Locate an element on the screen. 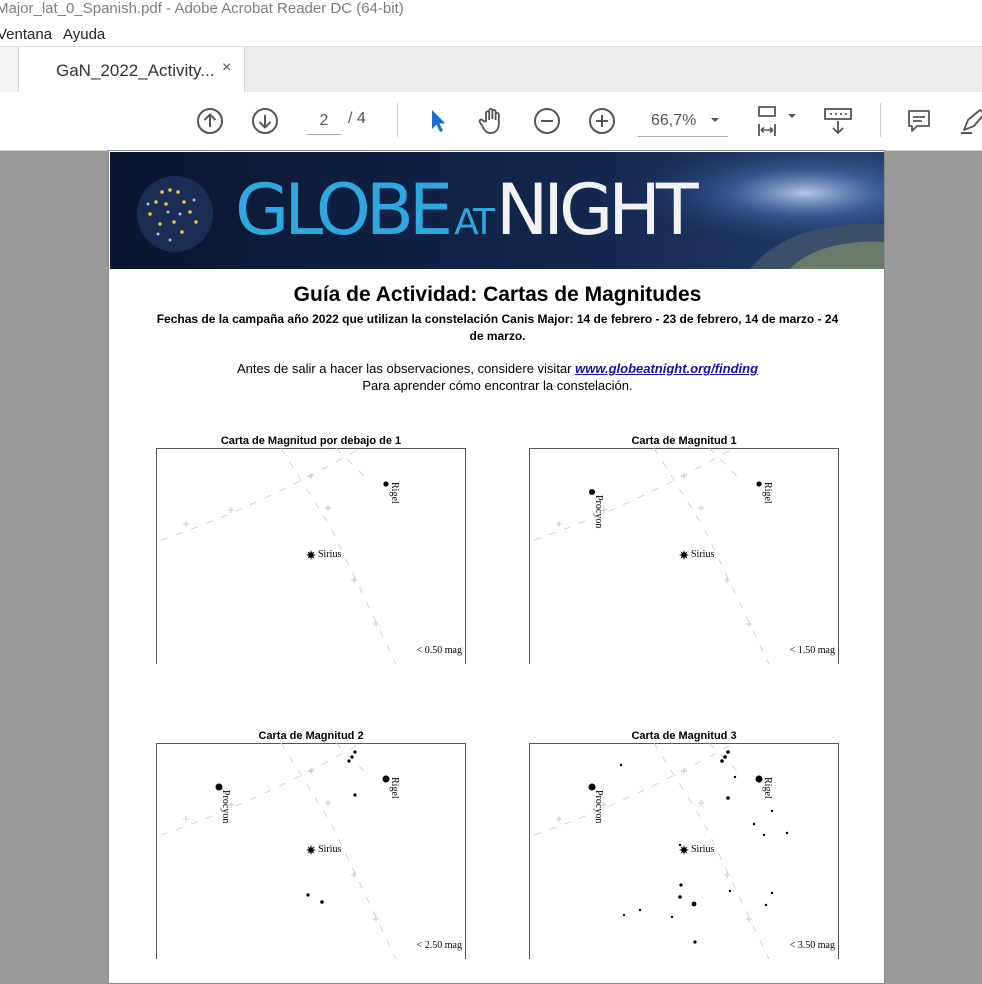 The width and height of the screenshot is (982, 984). pointer-icon is located at coordinates (439, 121).